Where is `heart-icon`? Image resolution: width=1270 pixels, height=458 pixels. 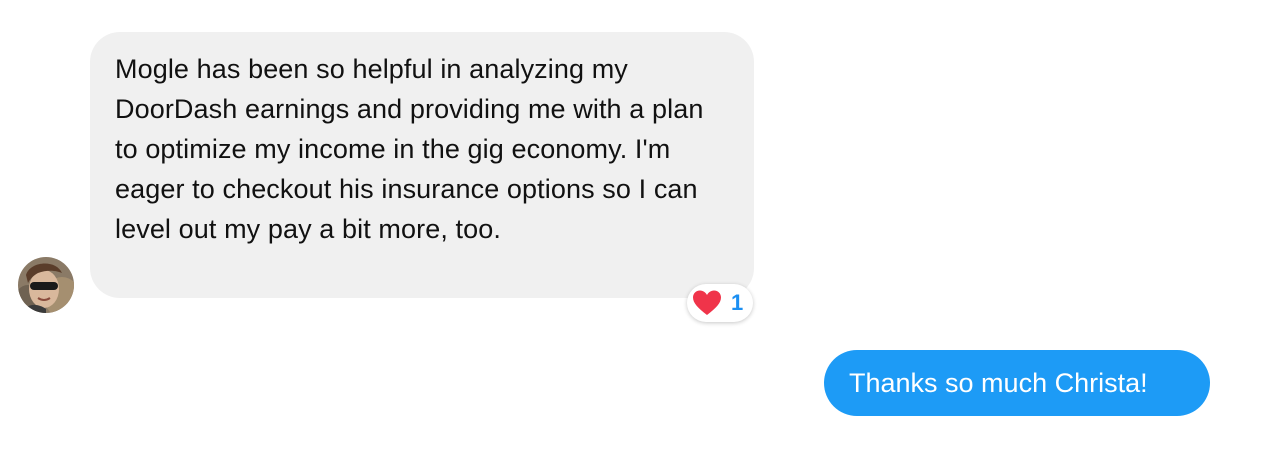 heart-icon is located at coordinates (707, 302).